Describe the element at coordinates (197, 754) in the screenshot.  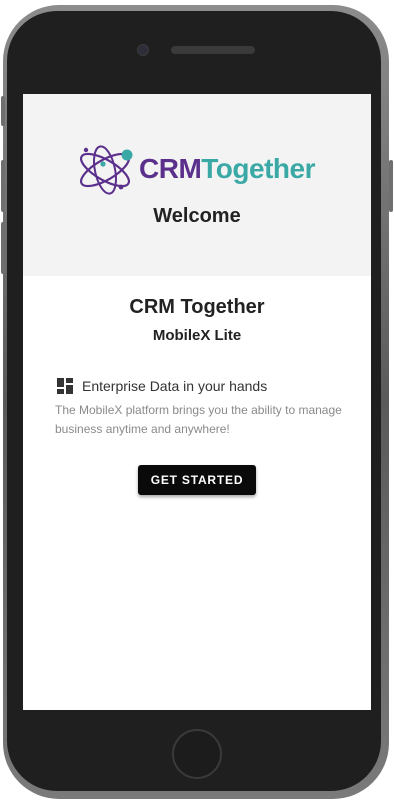
I see `home-button` at that location.